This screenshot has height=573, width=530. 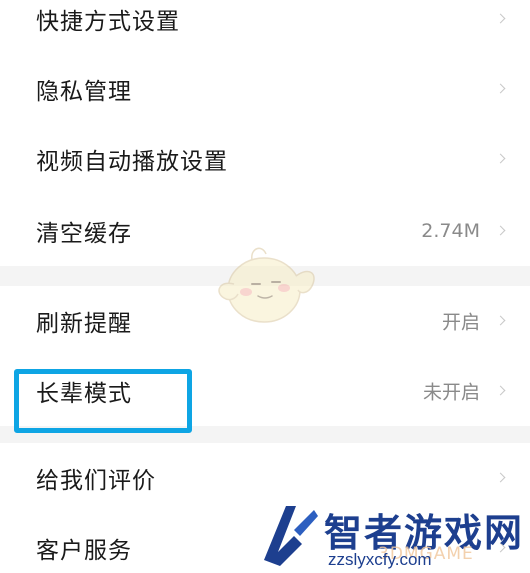 What do you see at coordinates (84, 324) in the screenshot?
I see `settings-item-label: 刷新提醒` at bounding box center [84, 324].